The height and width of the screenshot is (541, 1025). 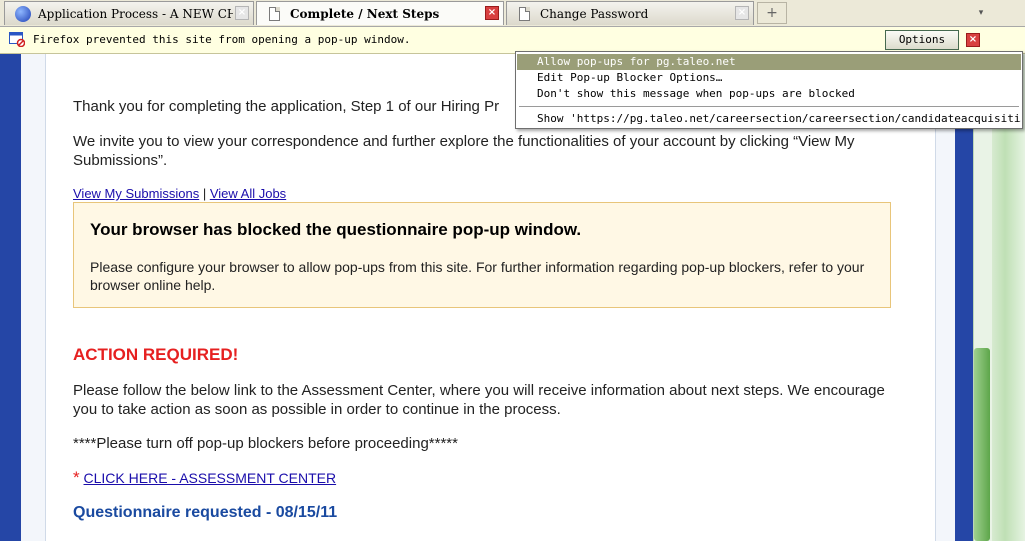 I want to click on scrollbar-thumb, so click(x=982, y=444).